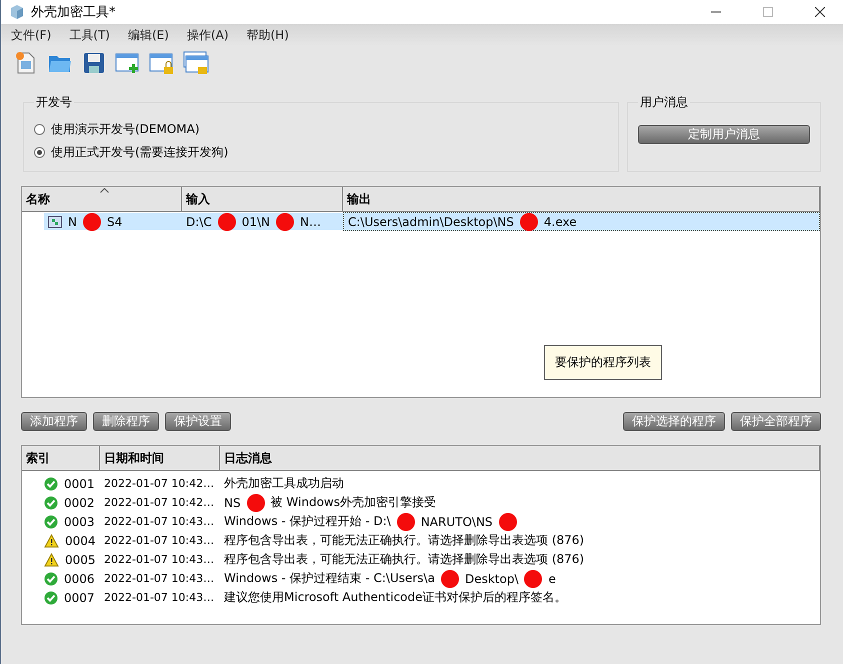  What do you see at coordinates (768, 12) in the screenshot?
I see `maximize-icon` at bounding box center [768, 12].